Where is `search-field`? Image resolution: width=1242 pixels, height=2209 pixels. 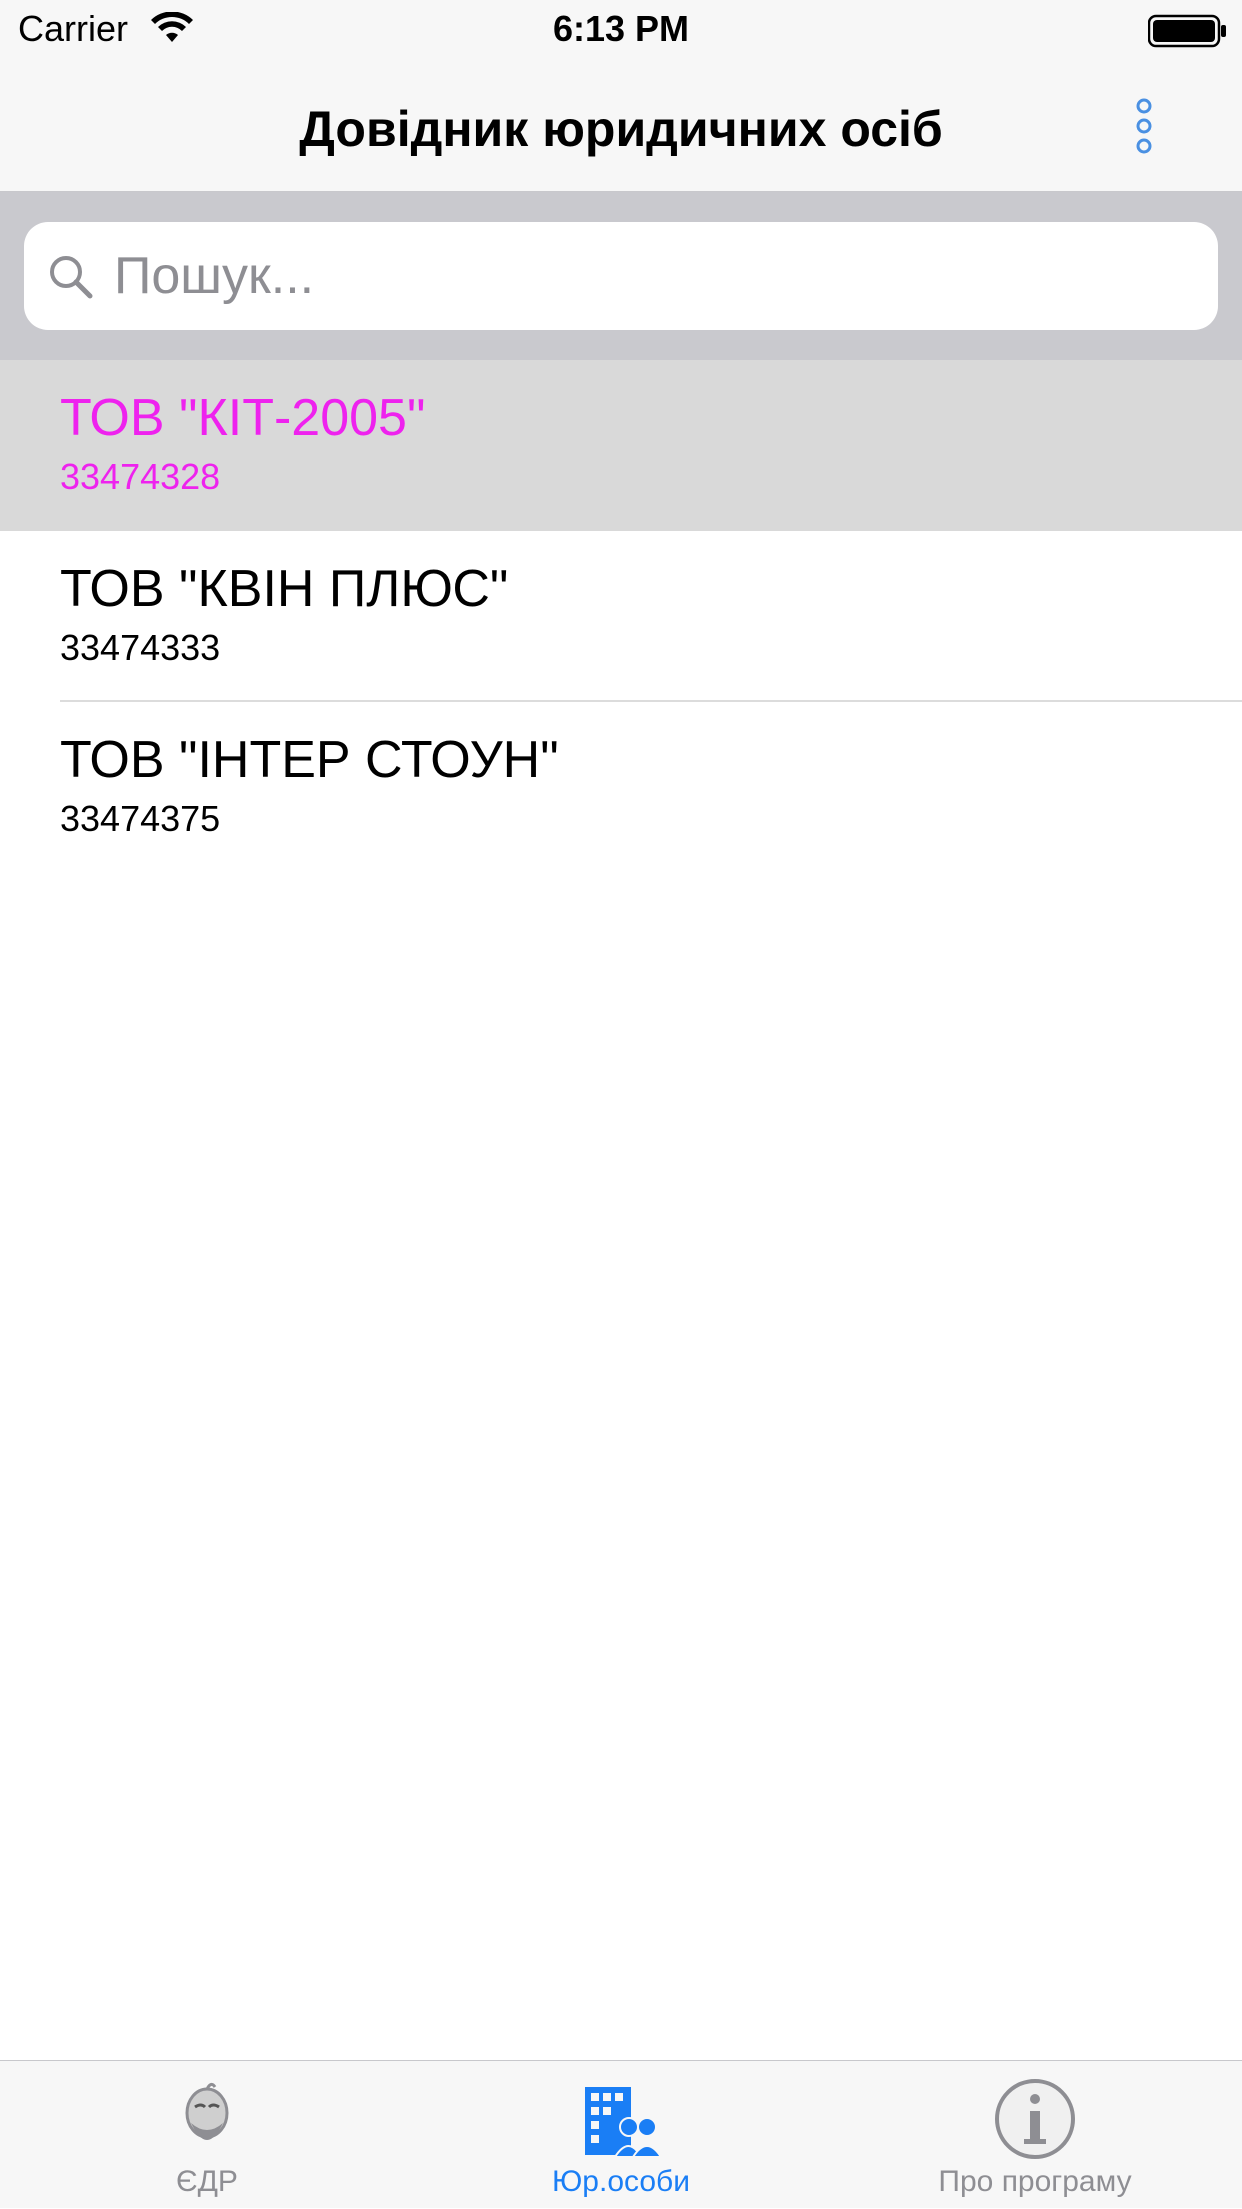
search-field is located at coordinates (621, 276).